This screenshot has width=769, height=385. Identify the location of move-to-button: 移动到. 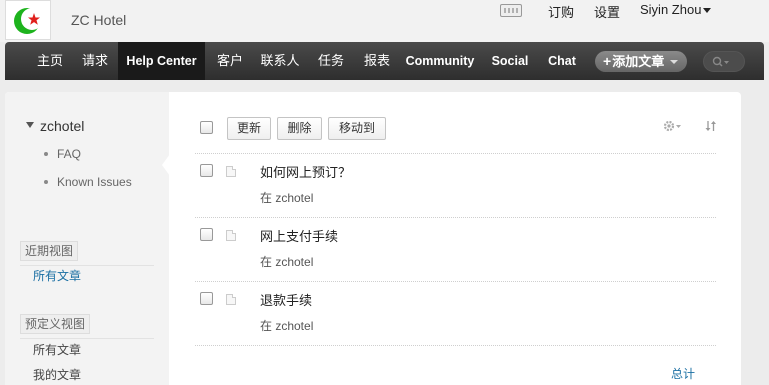
(357, 128).